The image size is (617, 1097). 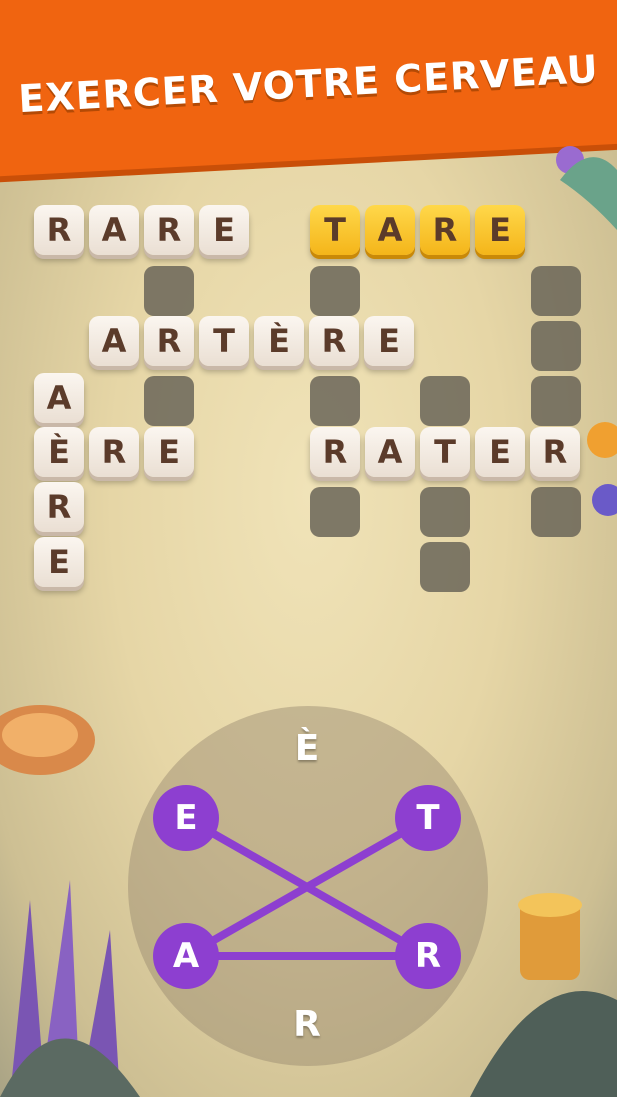 What do you see at coordinates (307, 887) in the screenshot?
I see `selection-path` at bounding box center [307, 887].